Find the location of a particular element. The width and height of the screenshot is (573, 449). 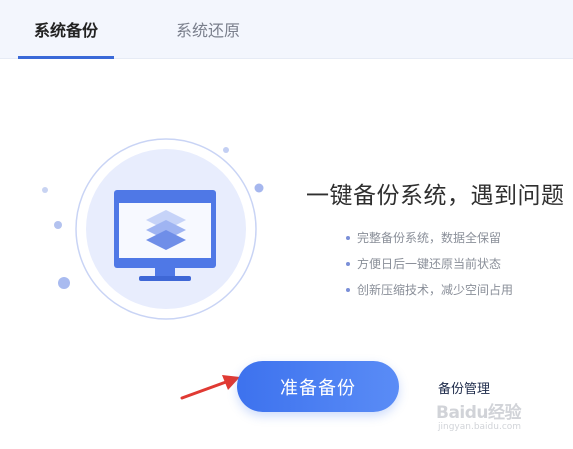

headline: 一键备份系统，遇到问题 is located at coordinates (435, 196).